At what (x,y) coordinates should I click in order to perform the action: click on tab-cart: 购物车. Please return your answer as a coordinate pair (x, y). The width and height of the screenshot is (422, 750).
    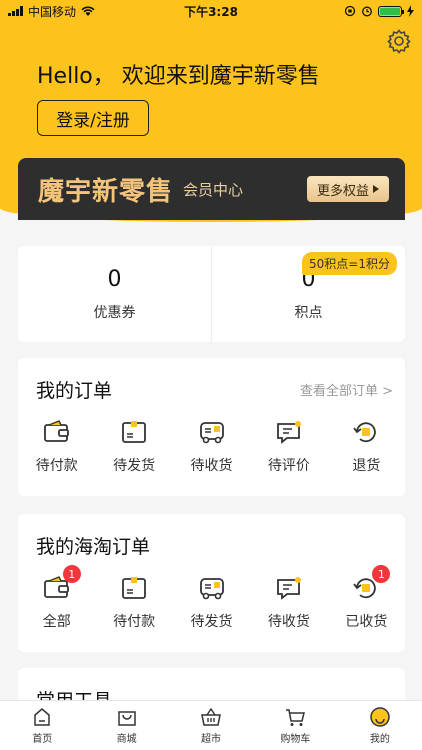
    Looking at the image, I should click on (295, 725).